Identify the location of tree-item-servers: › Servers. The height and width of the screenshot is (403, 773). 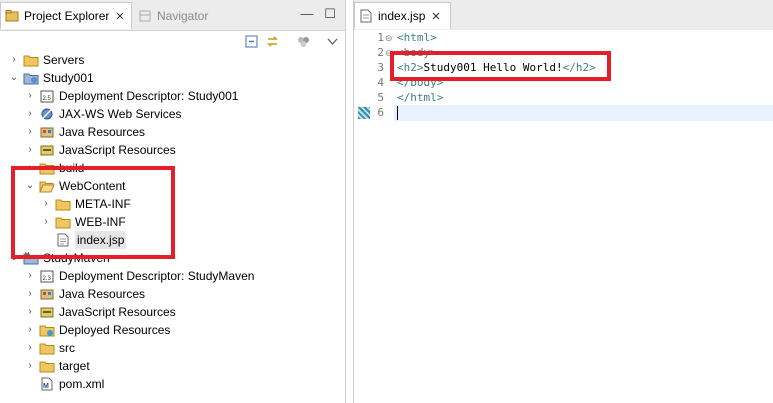
(46, 60).